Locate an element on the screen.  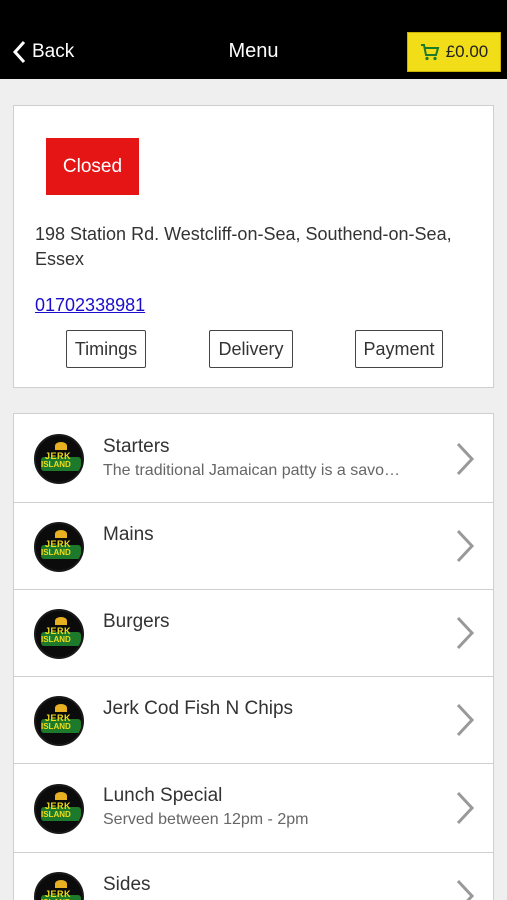
category-name: Jerk Cod Fish N Chips is located at coordinates (198, 708).